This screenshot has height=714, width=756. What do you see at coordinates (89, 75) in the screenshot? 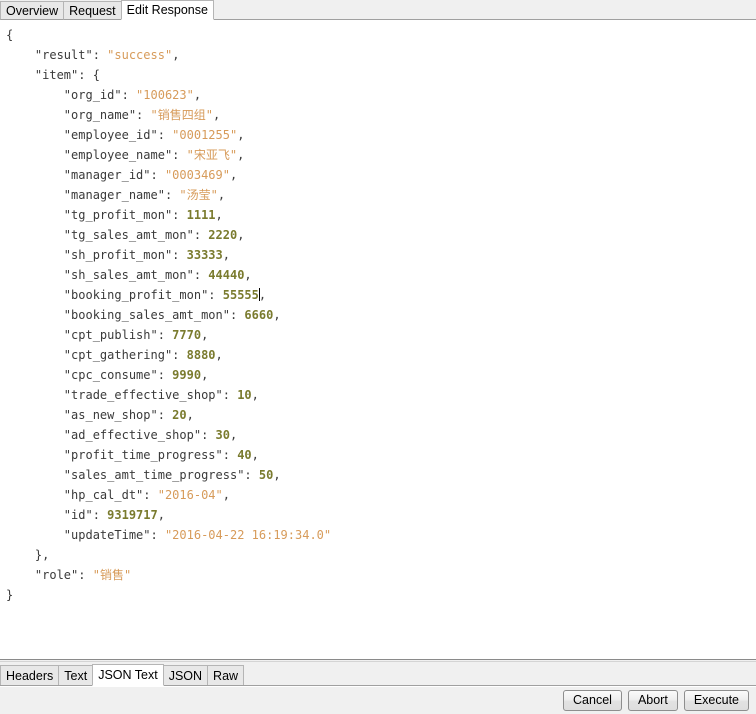
I see `json-punctuation: : {` at bounding box center [89, 75].